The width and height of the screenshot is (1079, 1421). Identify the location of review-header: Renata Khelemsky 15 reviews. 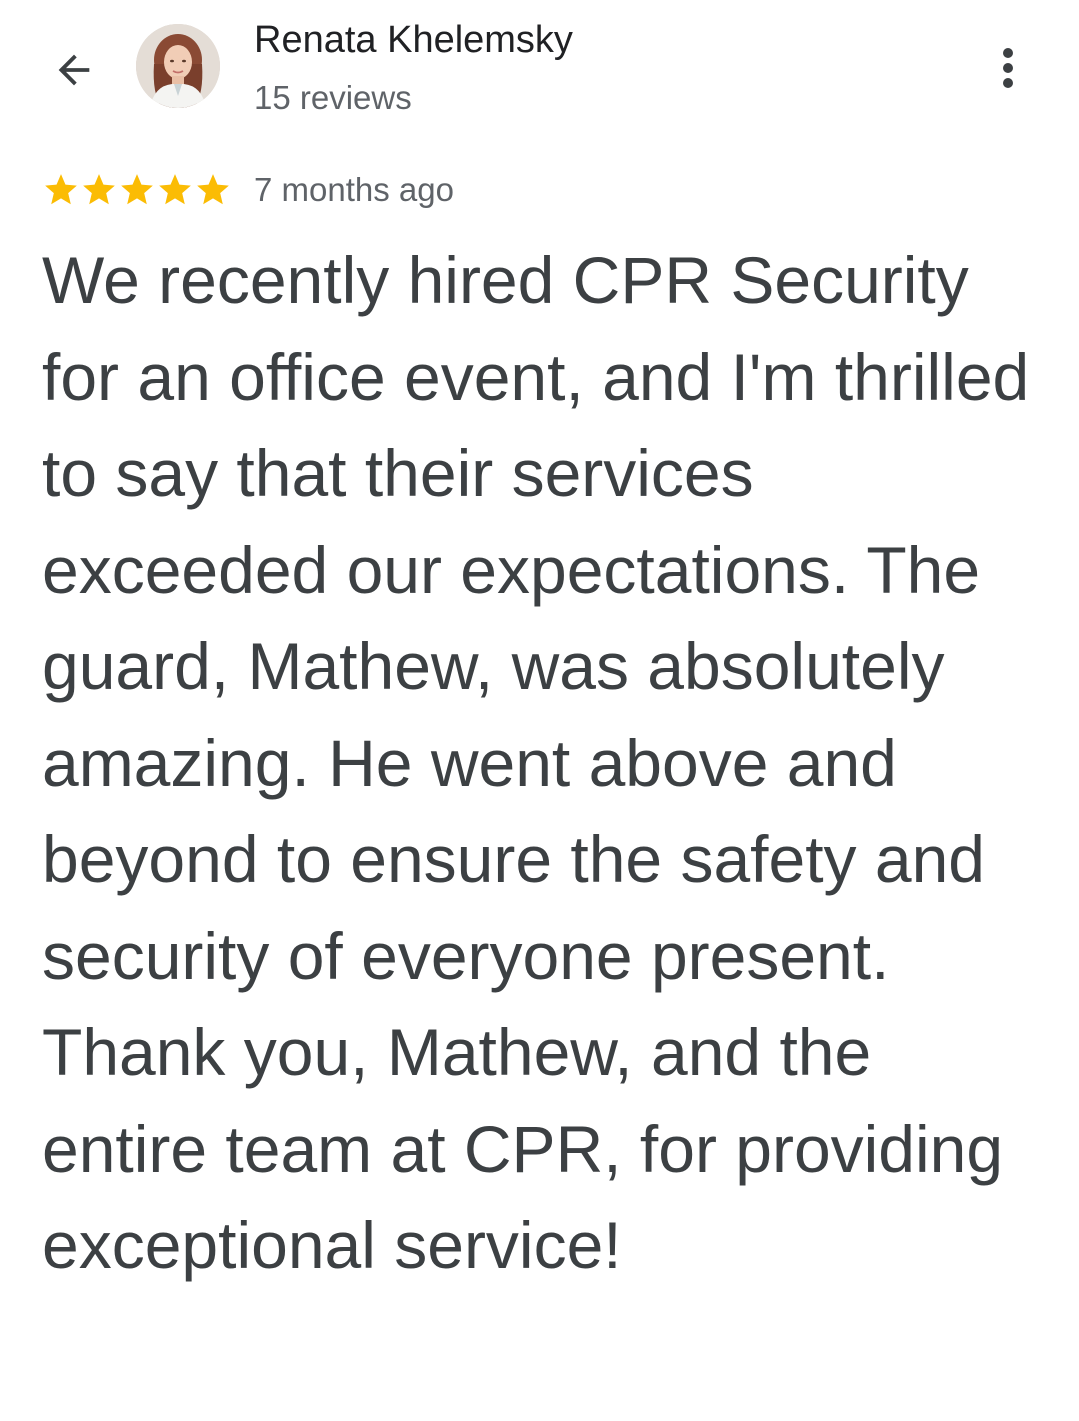
(539, 70).